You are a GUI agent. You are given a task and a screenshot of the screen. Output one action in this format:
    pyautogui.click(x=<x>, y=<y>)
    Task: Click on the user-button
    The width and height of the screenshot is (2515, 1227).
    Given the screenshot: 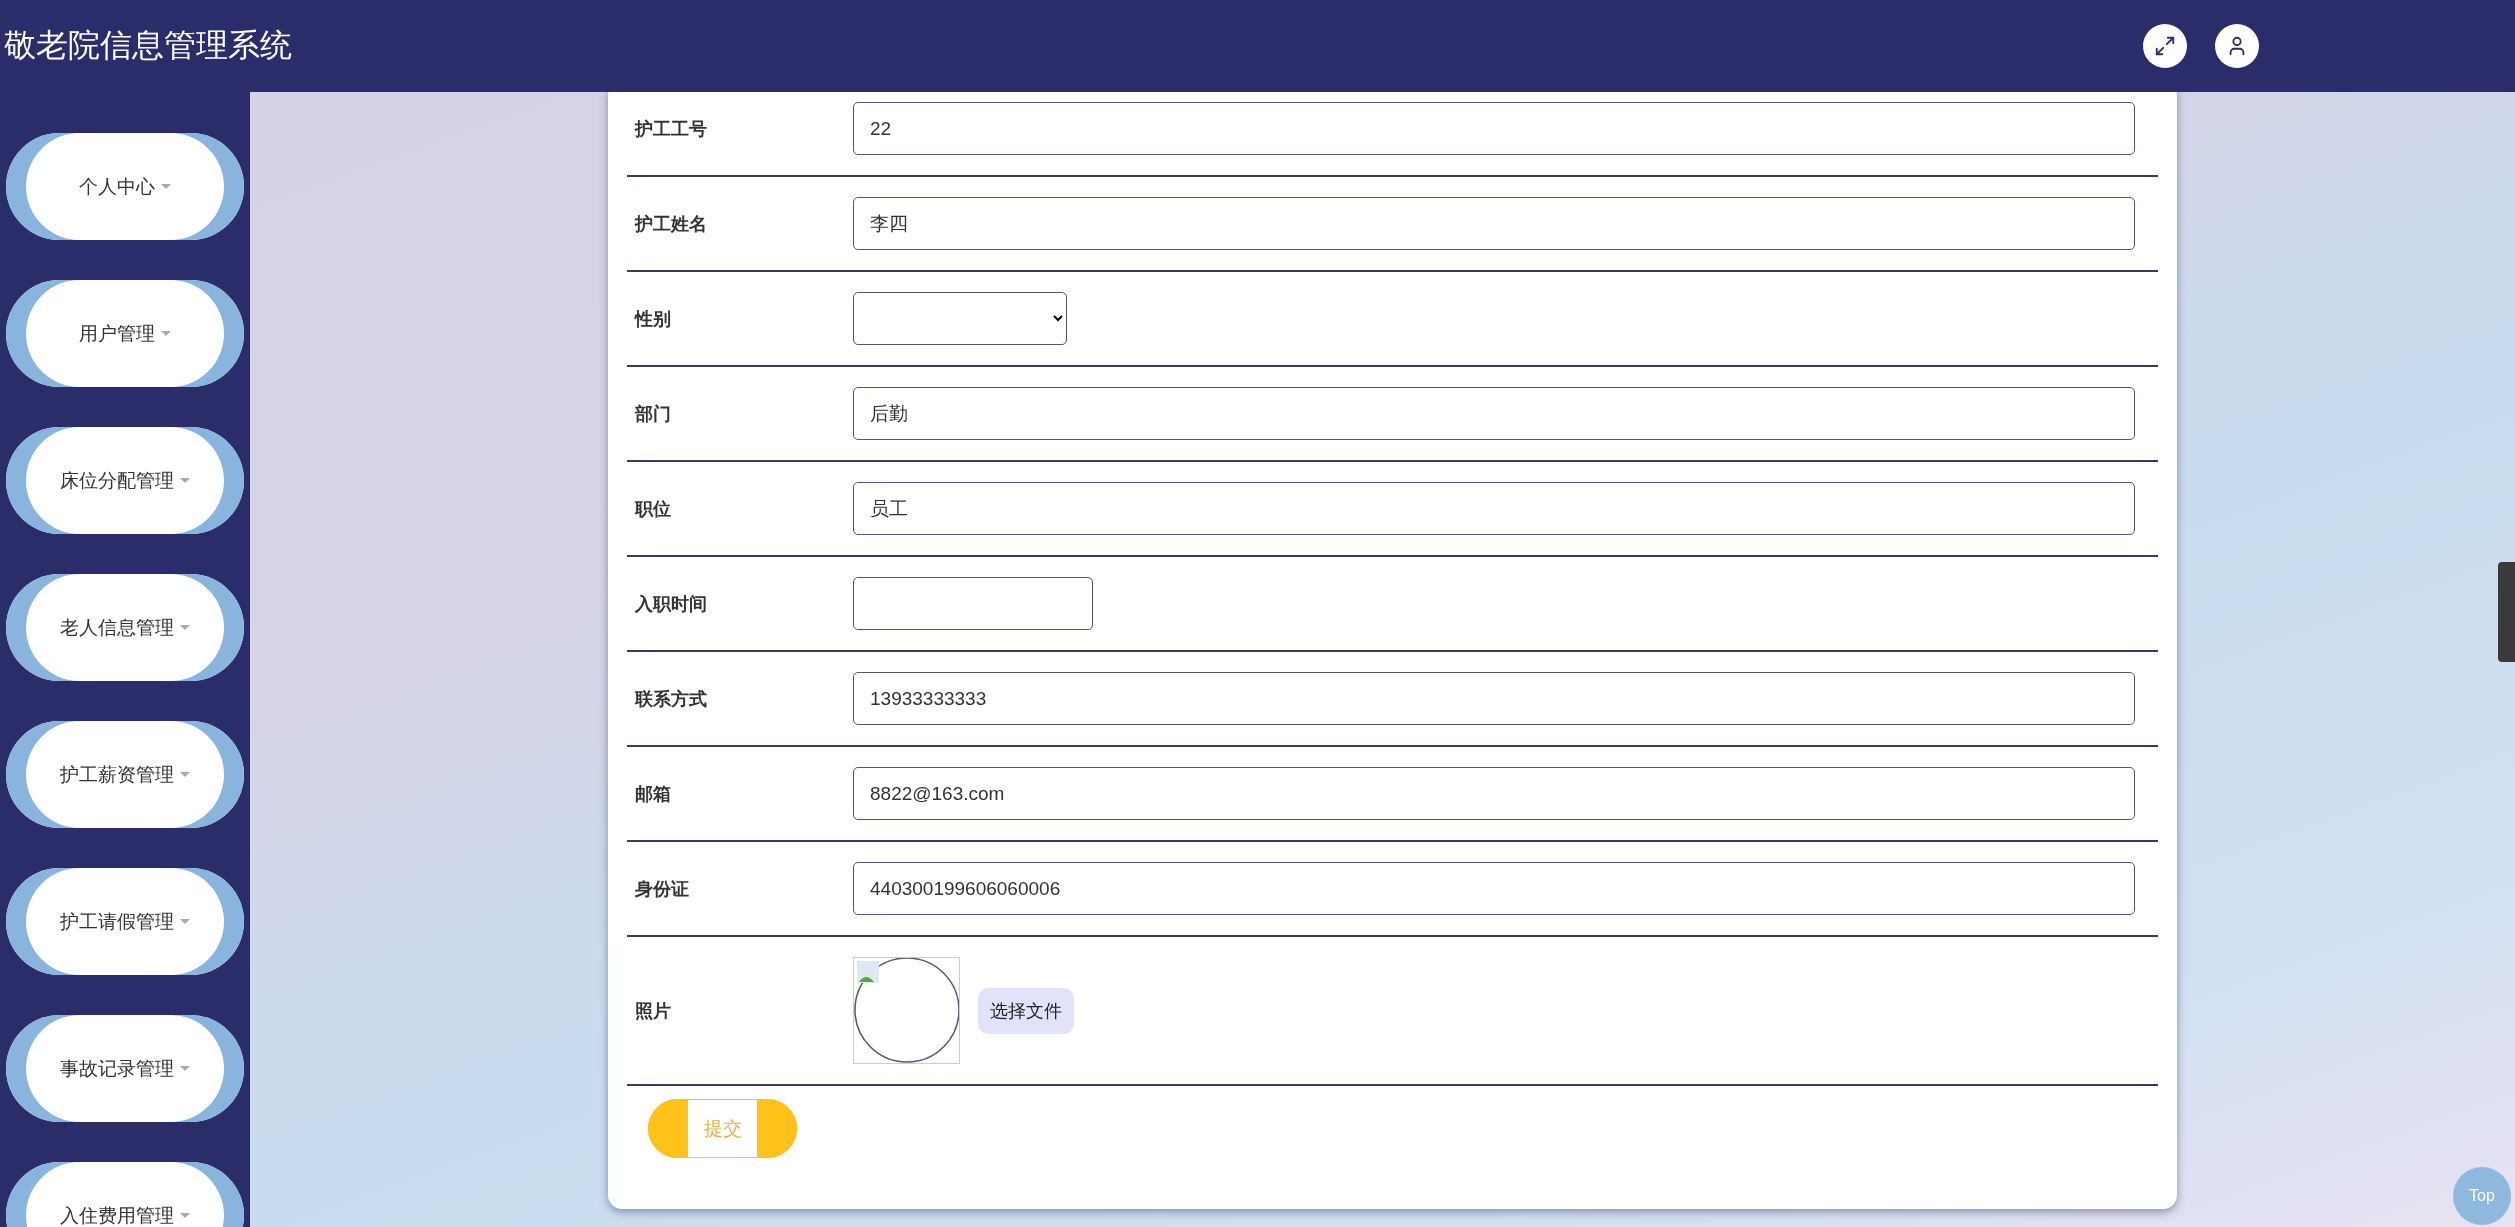 What is the action you would take?
    pyautogui.click(x=2237, y=46)
    